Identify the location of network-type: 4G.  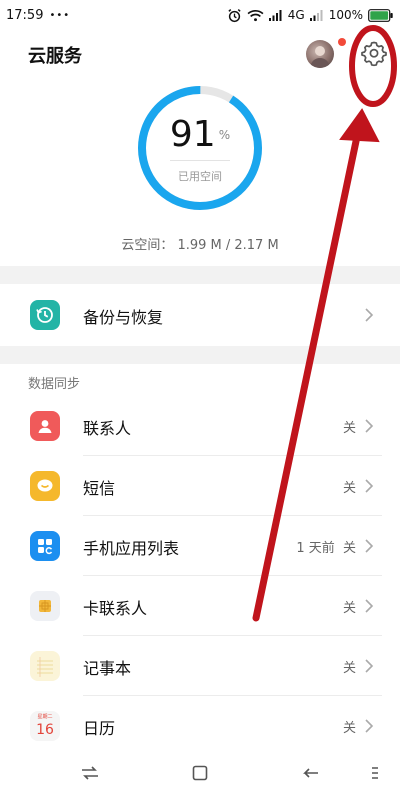
(296, 15).